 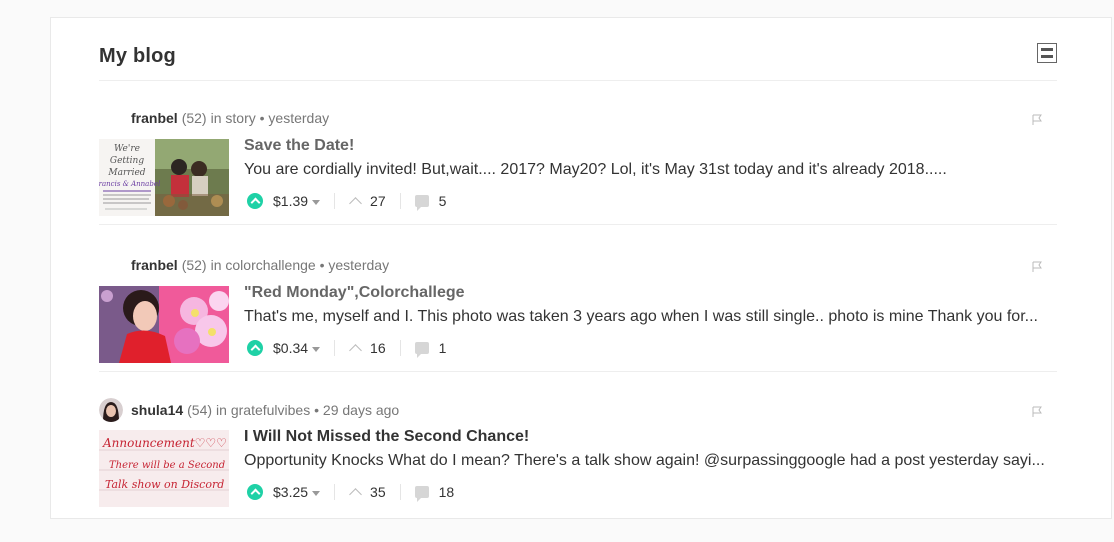 What do you see at coordinates (164, 443) in the screenshot?
I see `thumb-text: Announcement♡♡♡` at bounding box center [164, 443].